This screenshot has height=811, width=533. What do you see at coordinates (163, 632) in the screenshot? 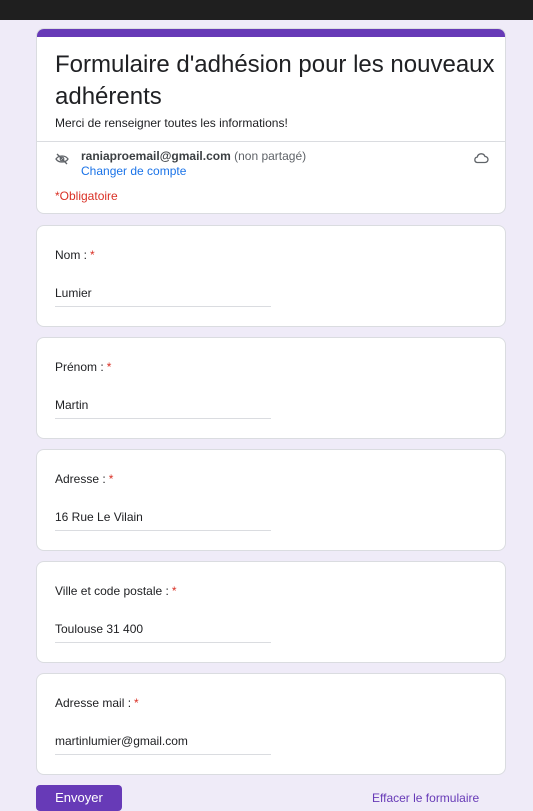
I see `ville-input: Toulouse 31 400` at bounding box center [163, 632].